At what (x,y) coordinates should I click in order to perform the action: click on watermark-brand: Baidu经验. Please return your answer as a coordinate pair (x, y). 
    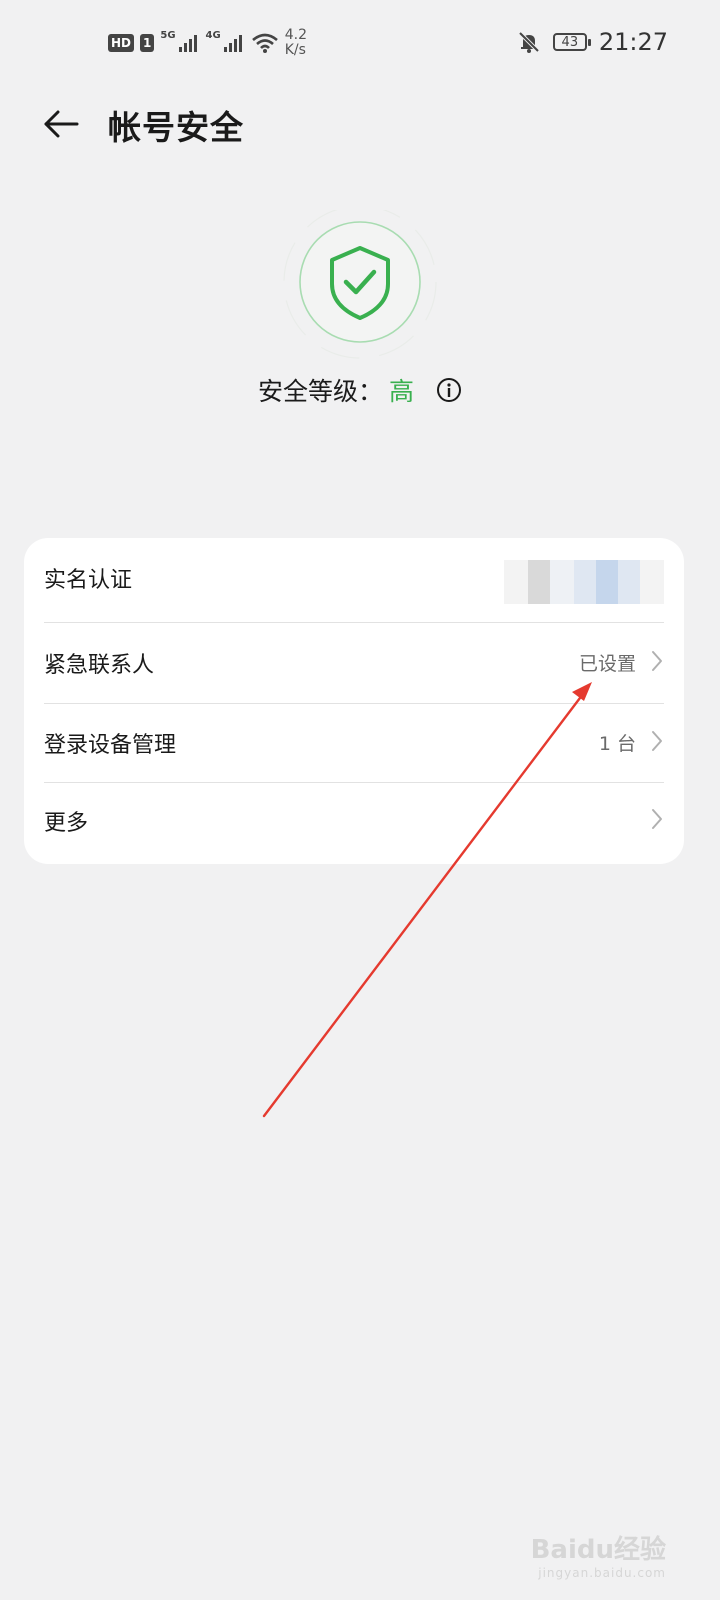
    Looking at the image, I should click on (598, 1550).